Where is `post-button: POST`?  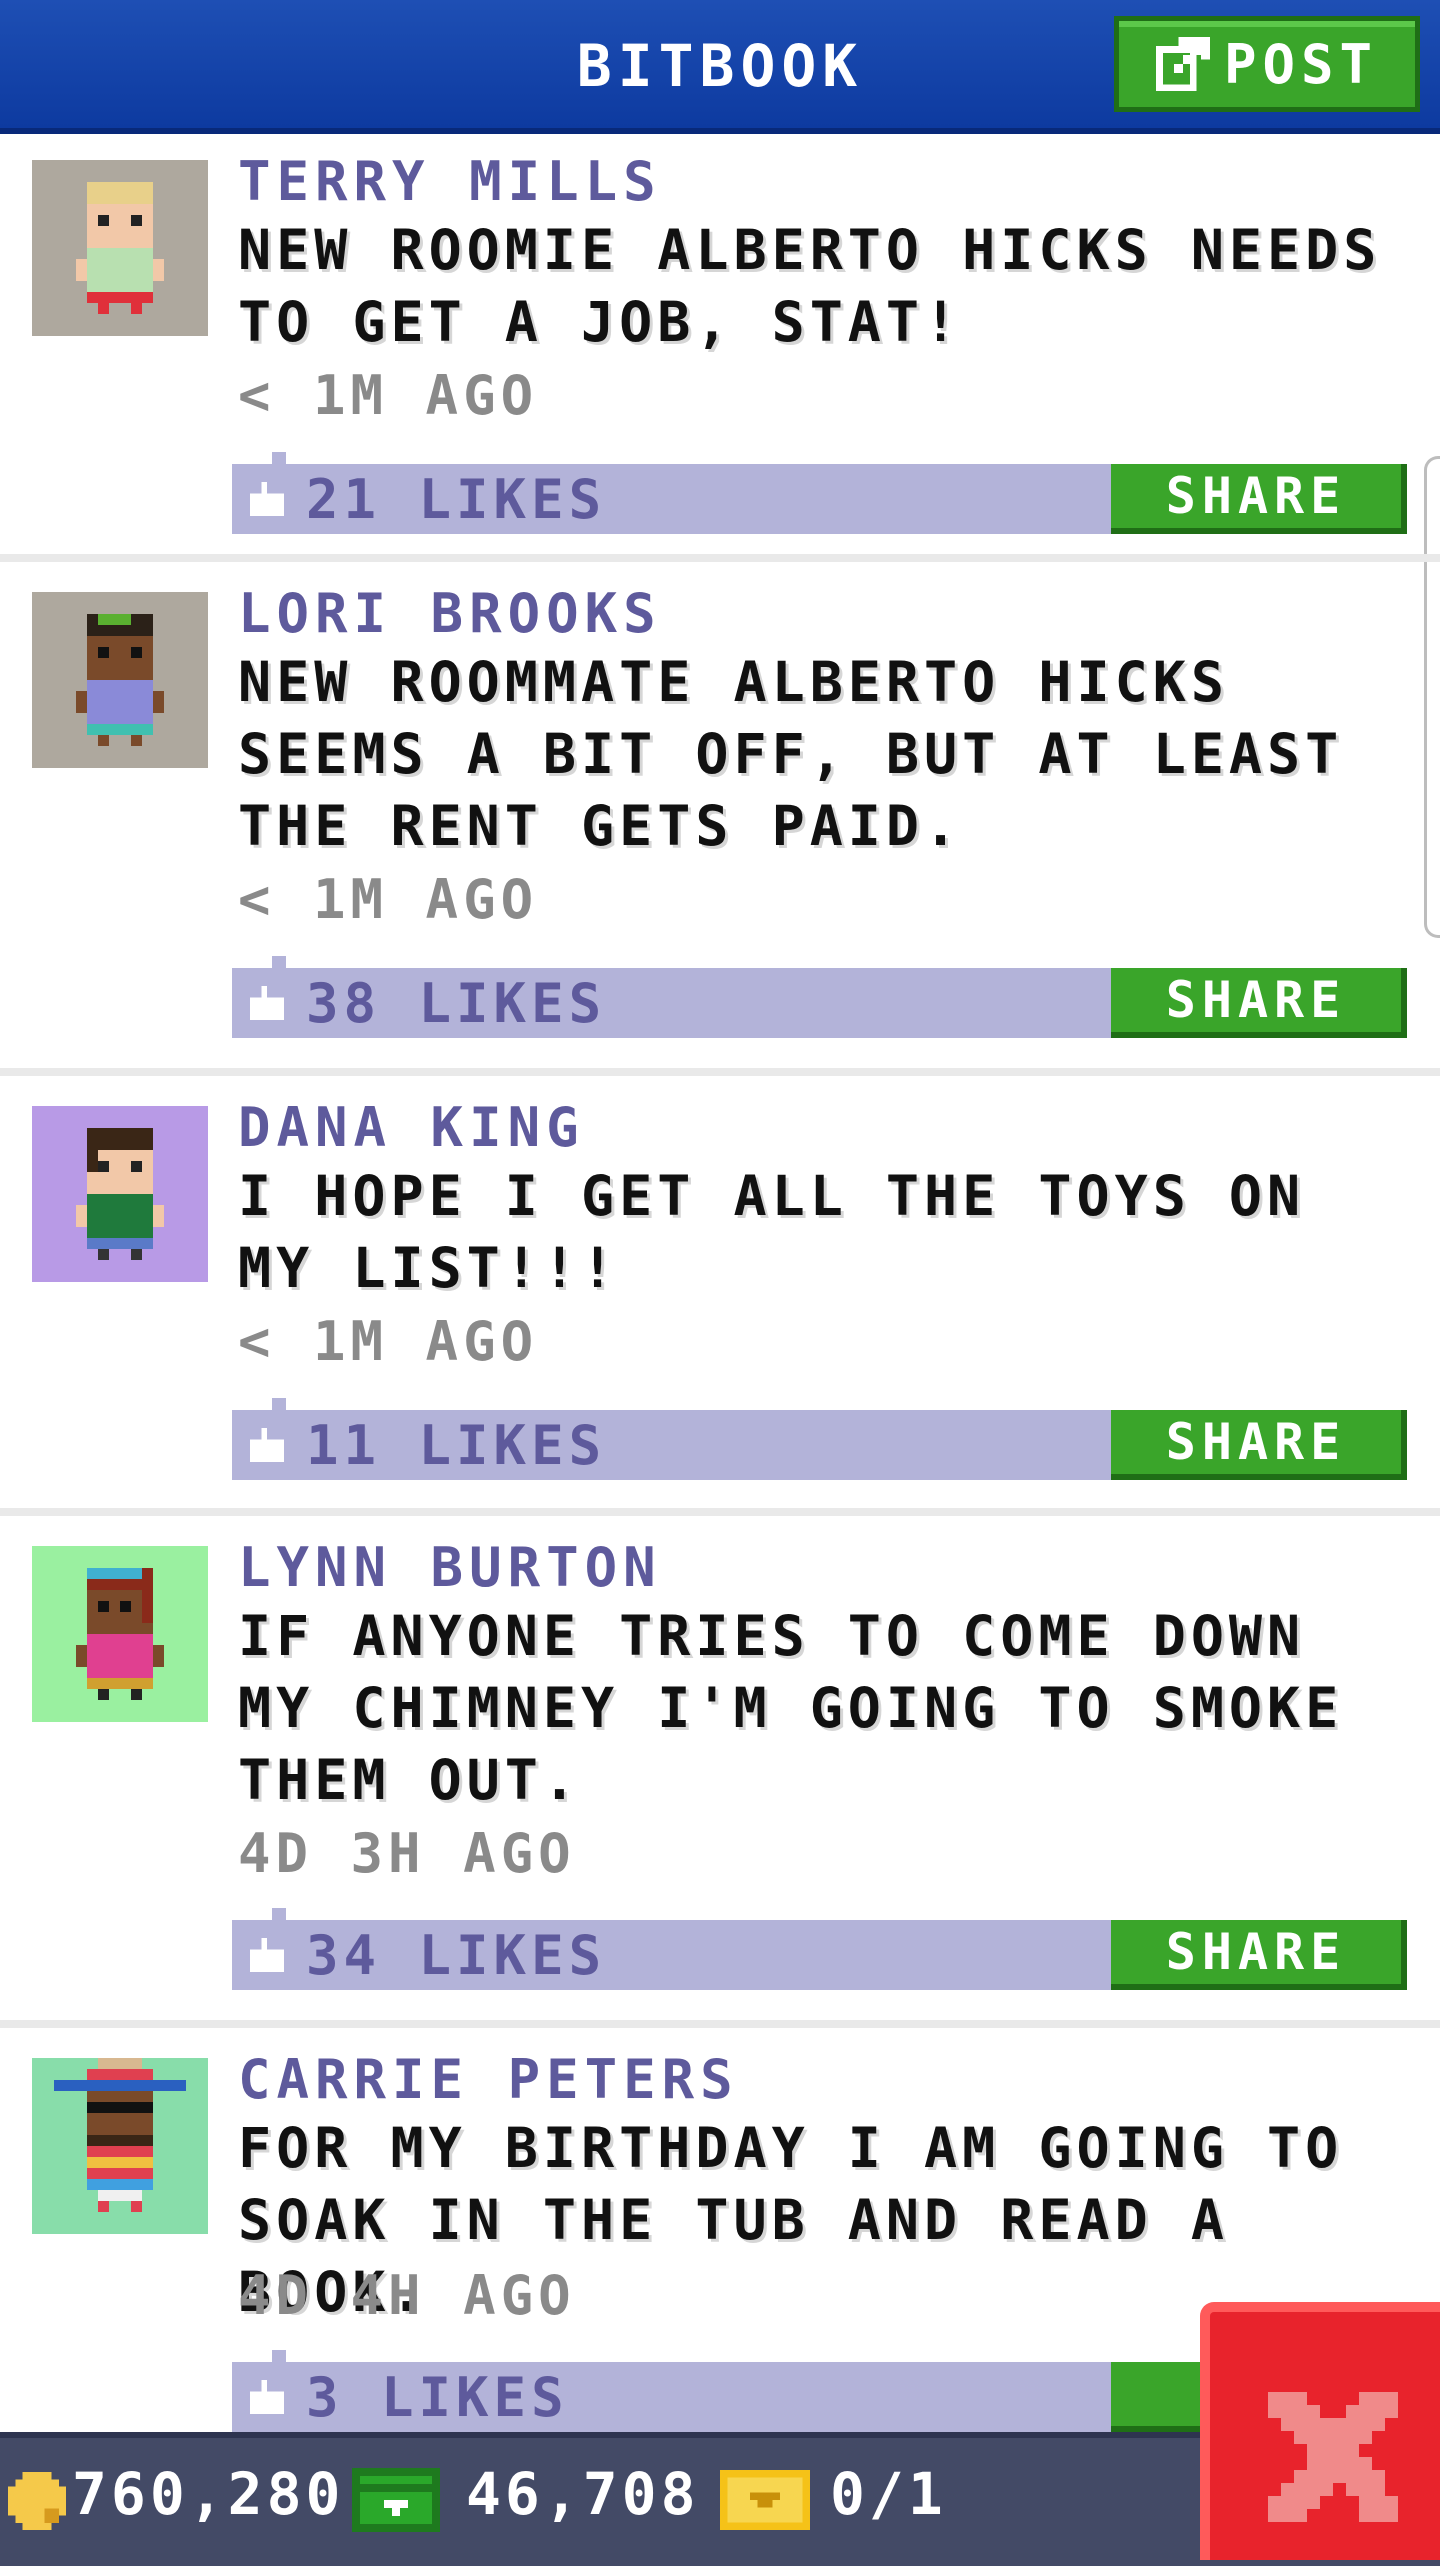 post-button: POST is located at coordinates (1267, 64).